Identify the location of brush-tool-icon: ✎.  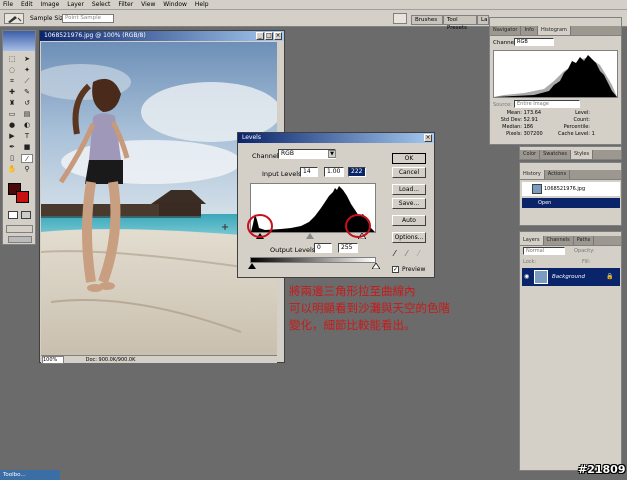
(27, 92).